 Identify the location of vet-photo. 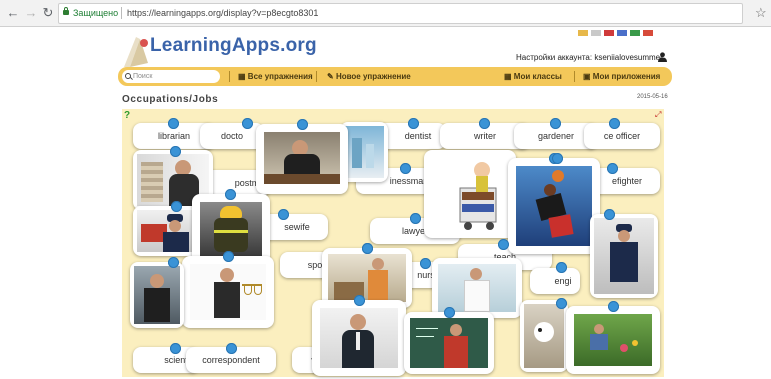
(544, 336).